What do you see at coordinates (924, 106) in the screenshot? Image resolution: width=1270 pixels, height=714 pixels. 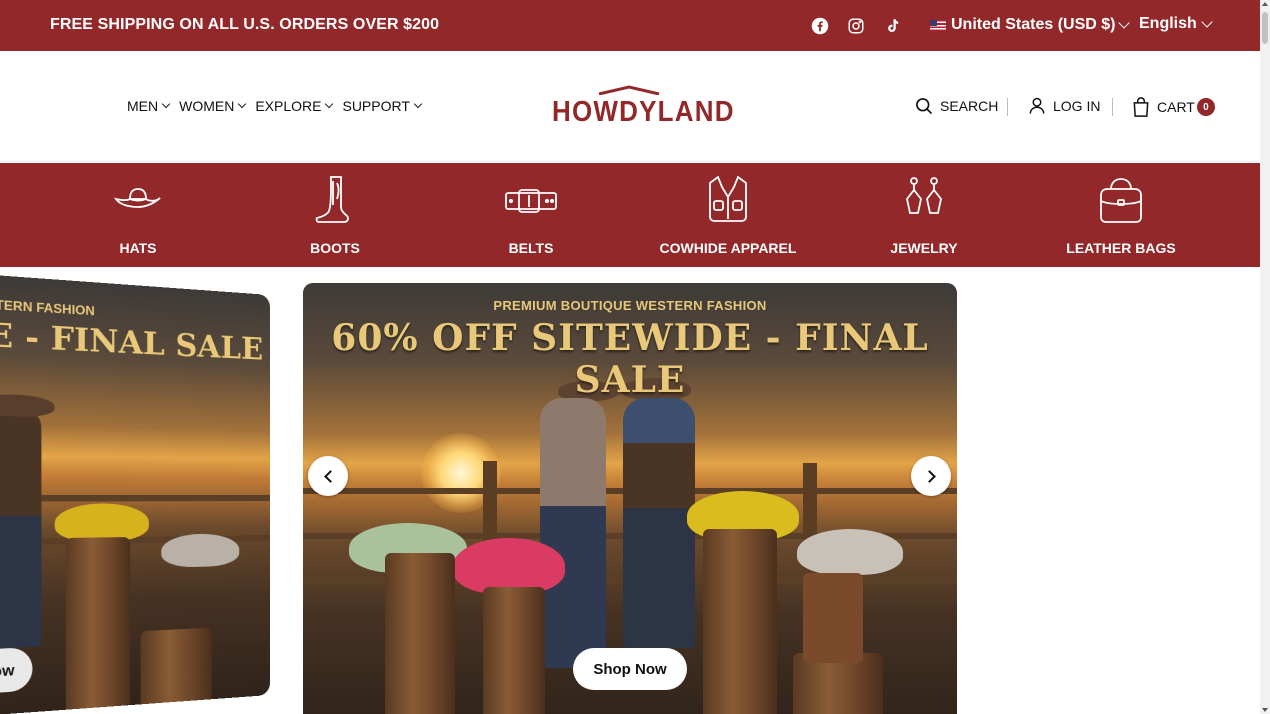 I see `search-icon` at bounding box center [924, 106].